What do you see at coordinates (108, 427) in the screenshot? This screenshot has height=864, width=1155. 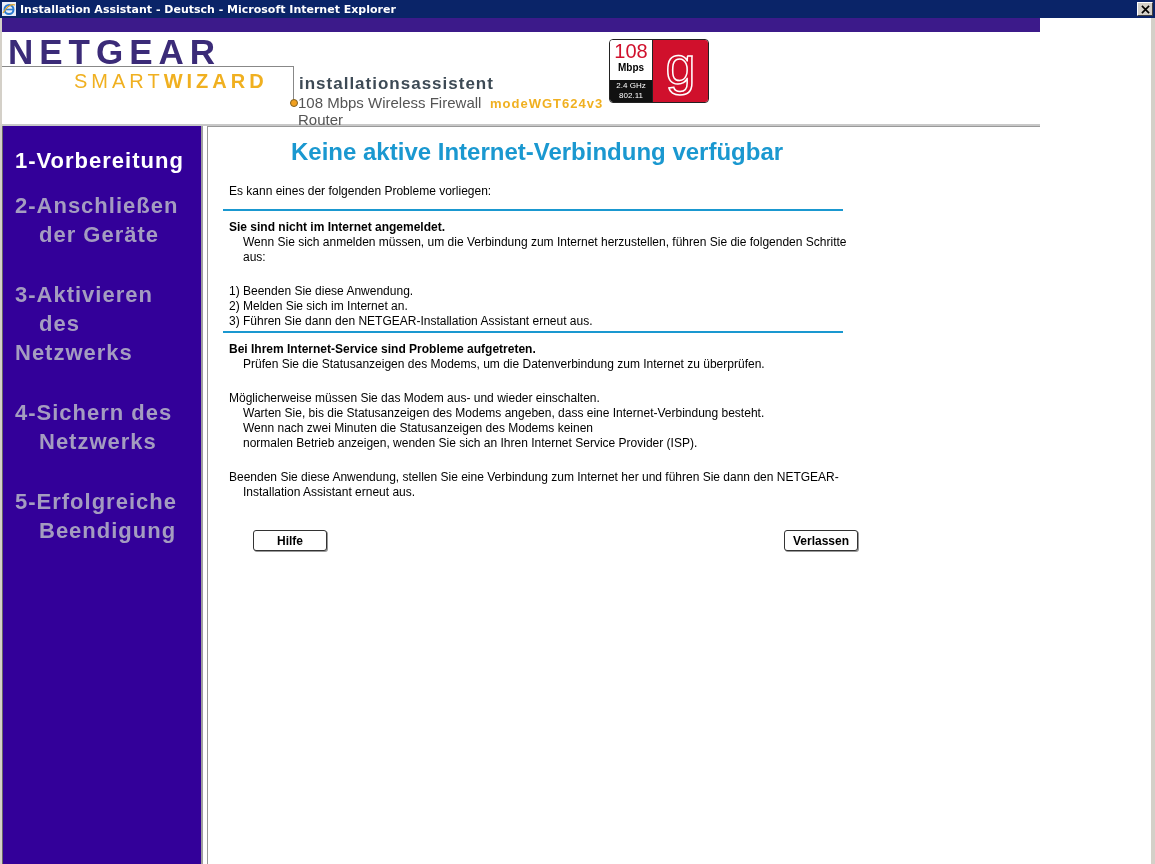 I see `step-item: 4-Sichern des Netzwerks` at bounding box center [108, 427].